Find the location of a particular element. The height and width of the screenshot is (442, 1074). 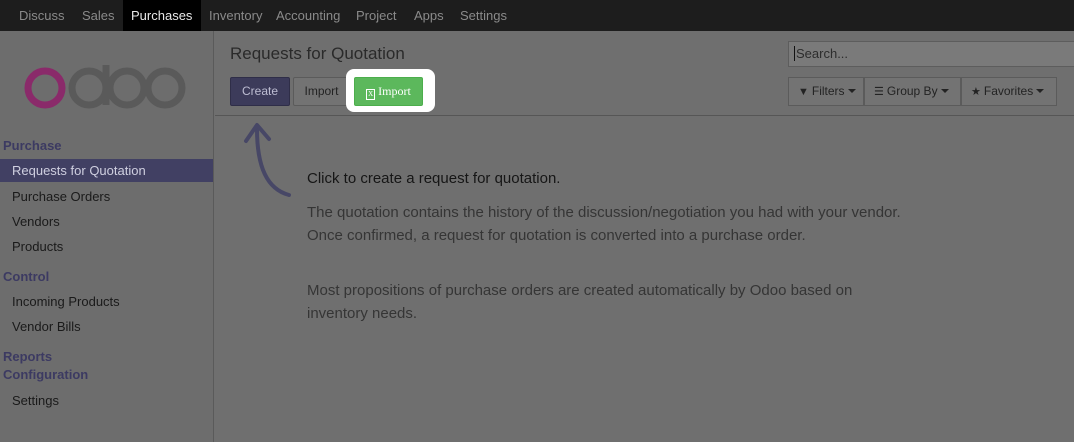

filters-dropdown: ▼ Filters is located at coordinates (826, 91).